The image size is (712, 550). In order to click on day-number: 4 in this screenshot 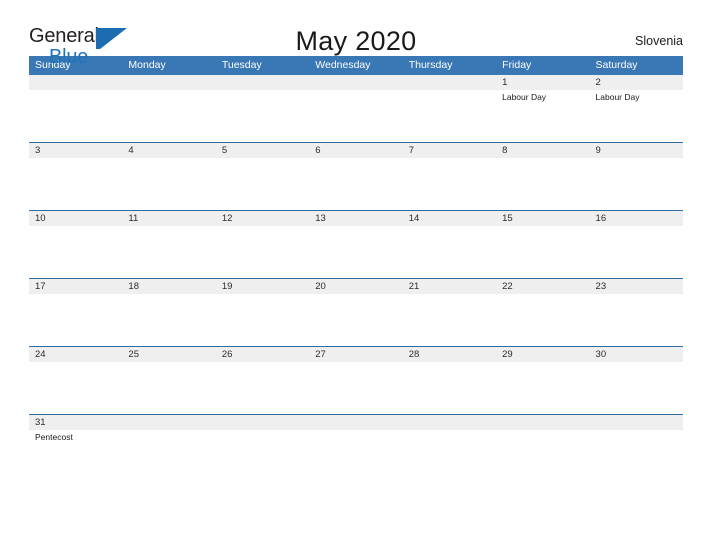, I will do `click(168, 150)`.